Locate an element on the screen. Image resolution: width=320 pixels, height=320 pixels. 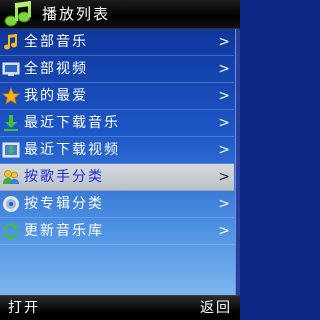
menu-item-label: 我的最爱 is located at coordinates (56, 96).